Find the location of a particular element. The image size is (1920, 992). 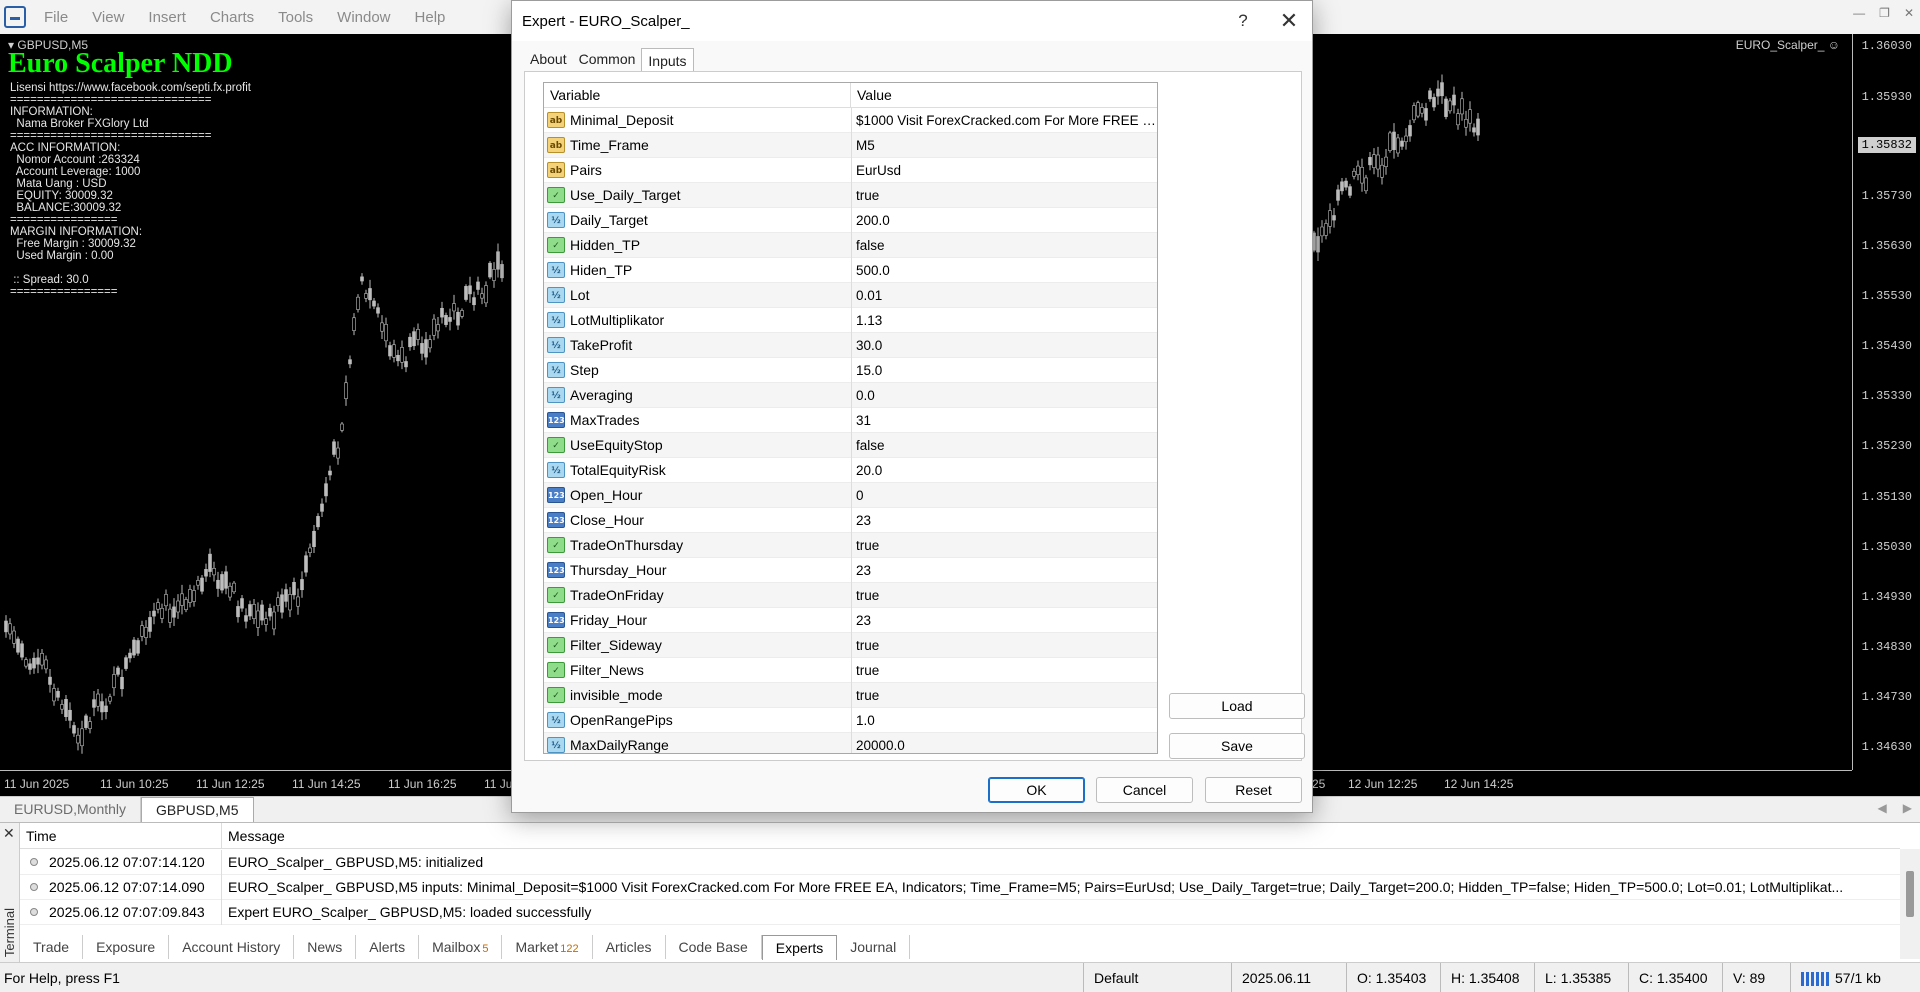

input-row: ✓ Filter_Sideway true is located at coordinates (850, 645).